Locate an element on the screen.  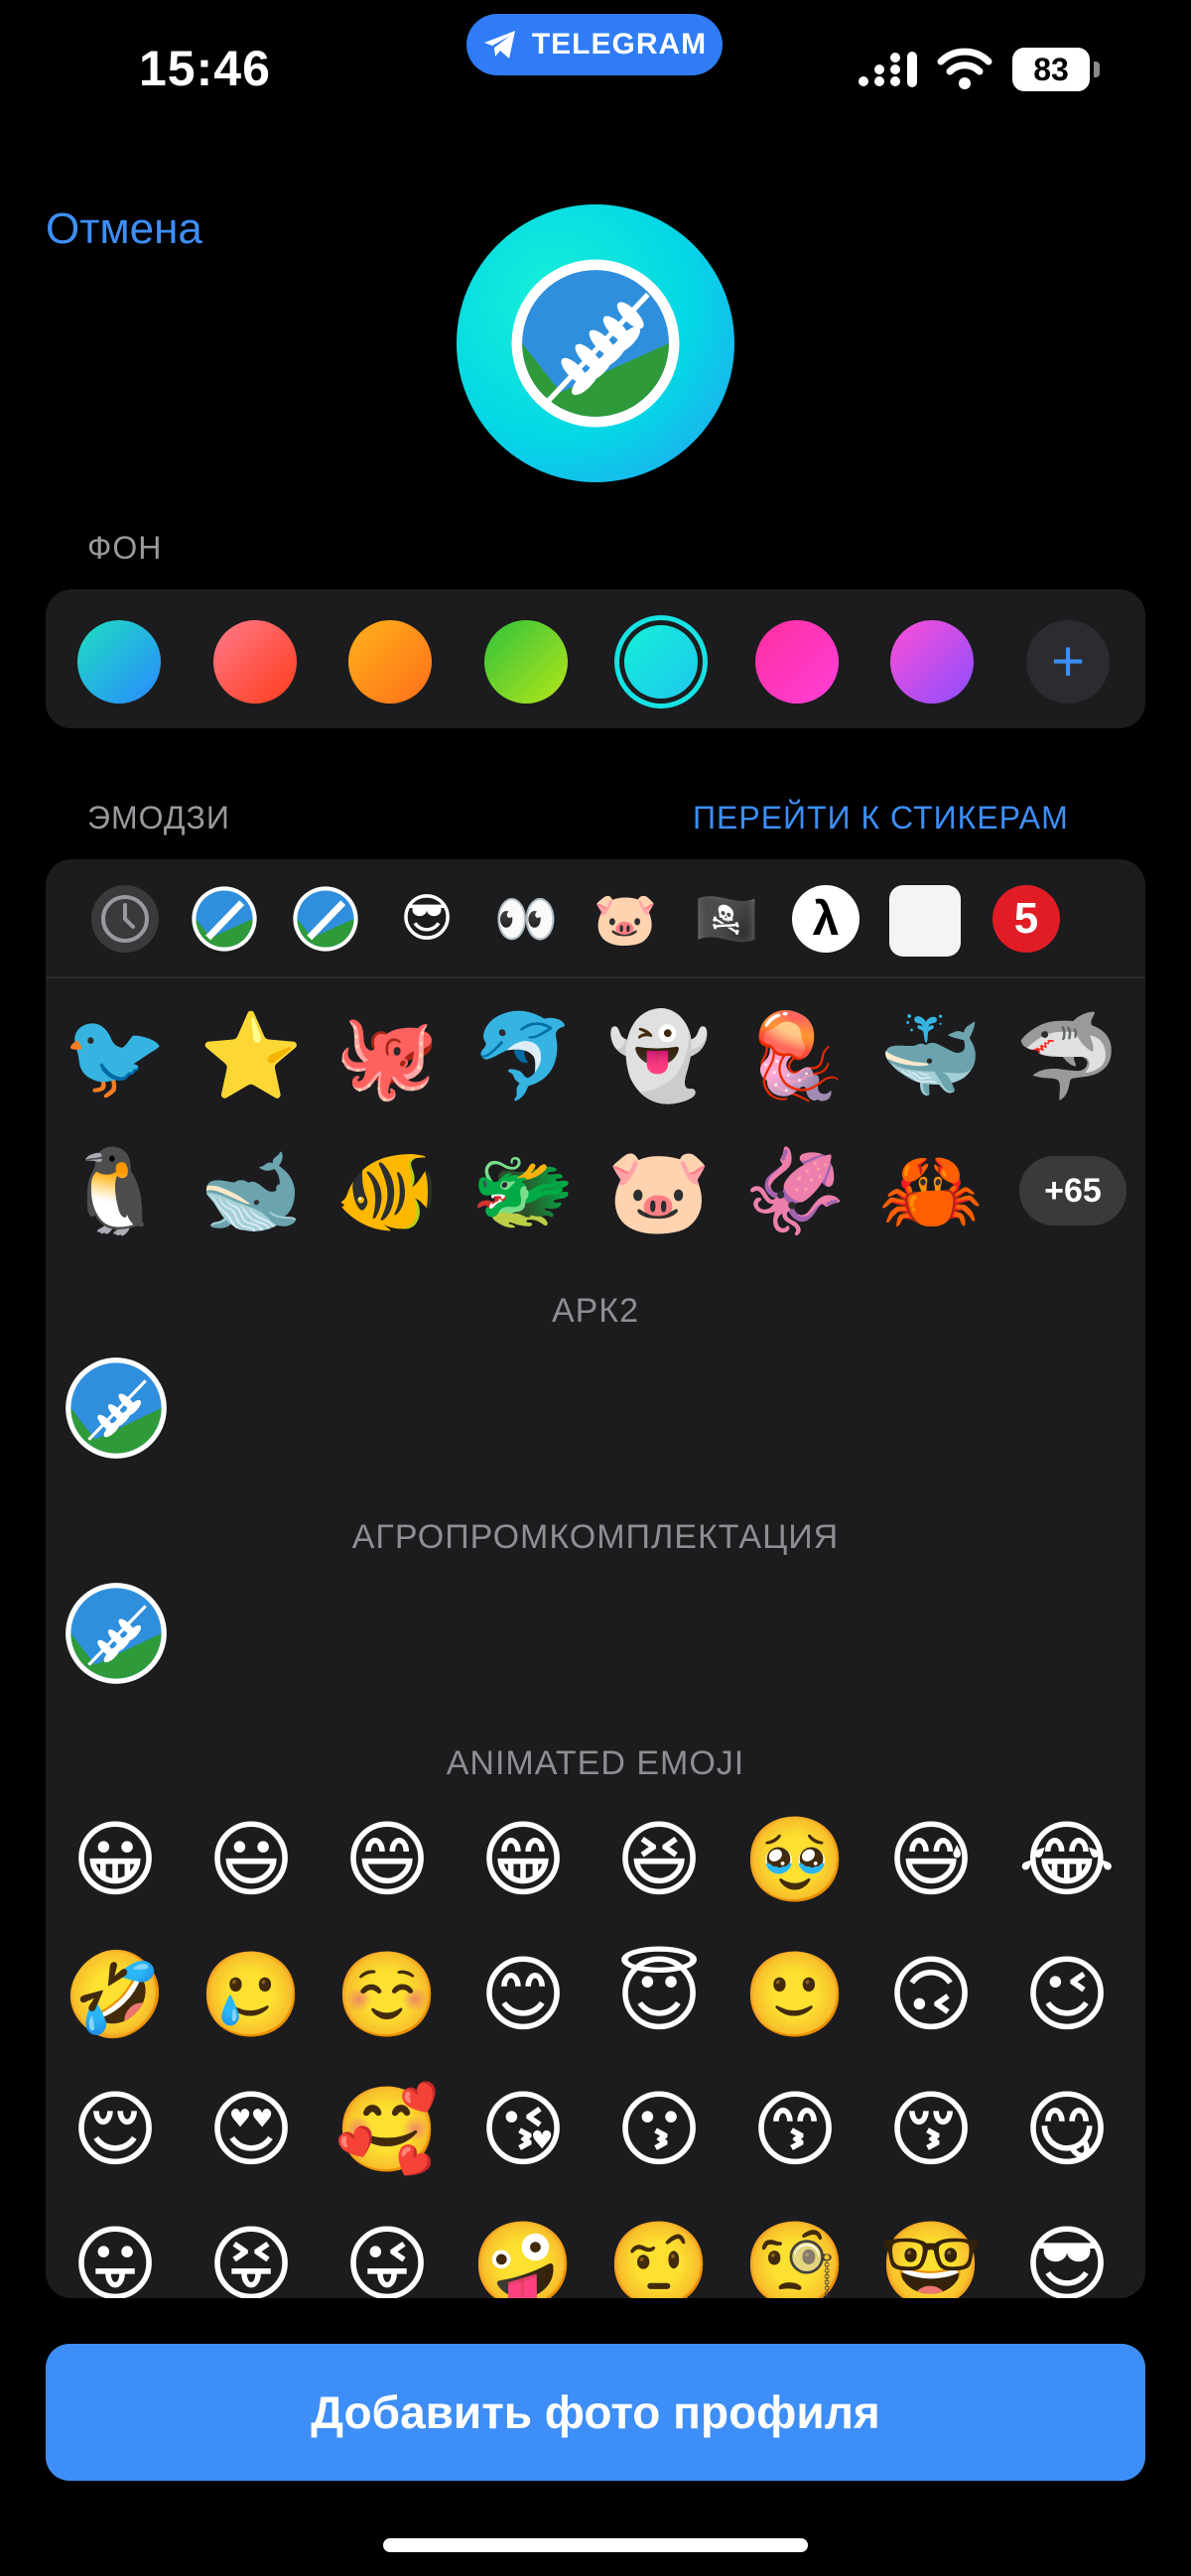
emoji-cell: 🐙 is located at coordinates (388, 1055).